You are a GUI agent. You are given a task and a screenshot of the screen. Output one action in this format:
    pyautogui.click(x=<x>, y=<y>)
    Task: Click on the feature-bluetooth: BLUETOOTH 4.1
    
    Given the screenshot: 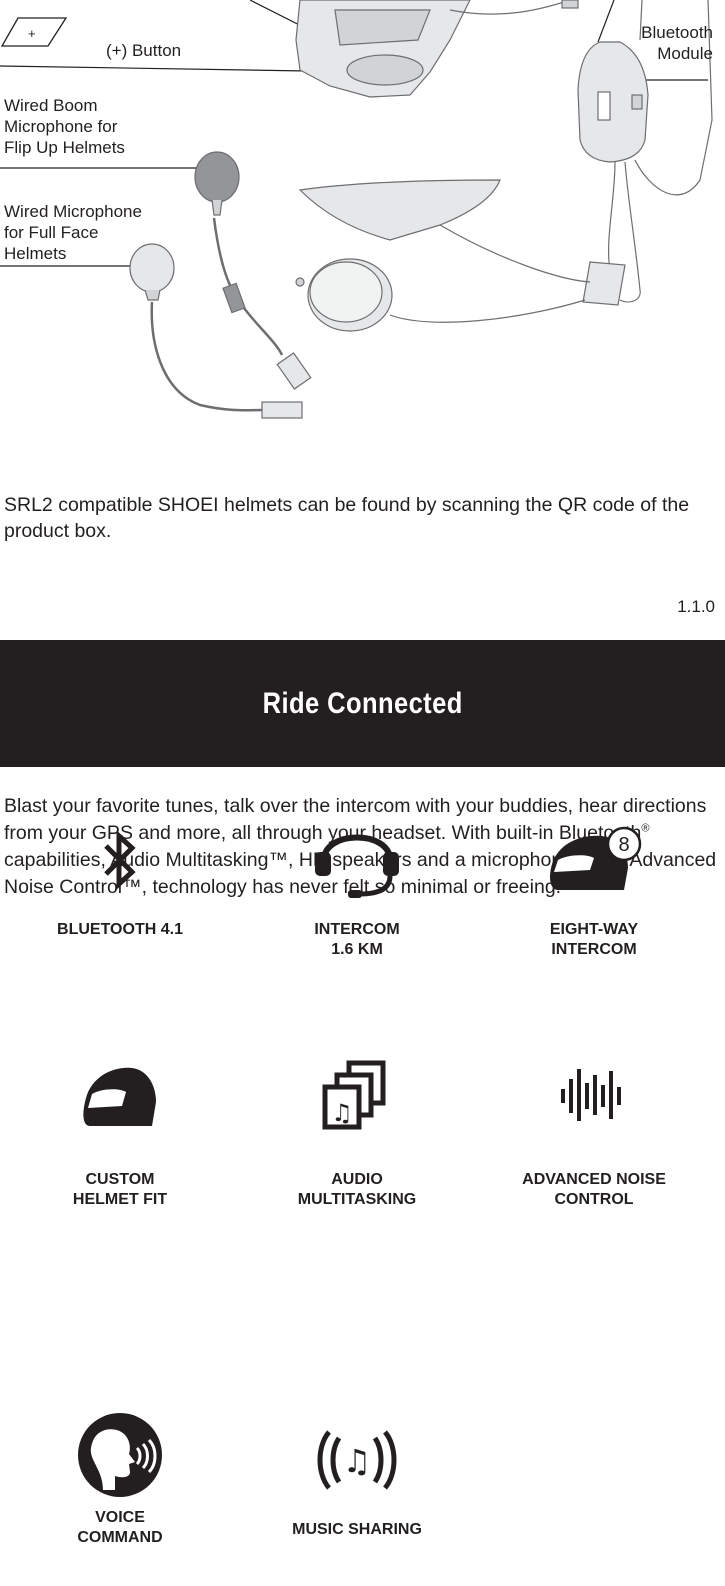 What is the action you would take?
    pyautogui.click(x=120, y=870)
    